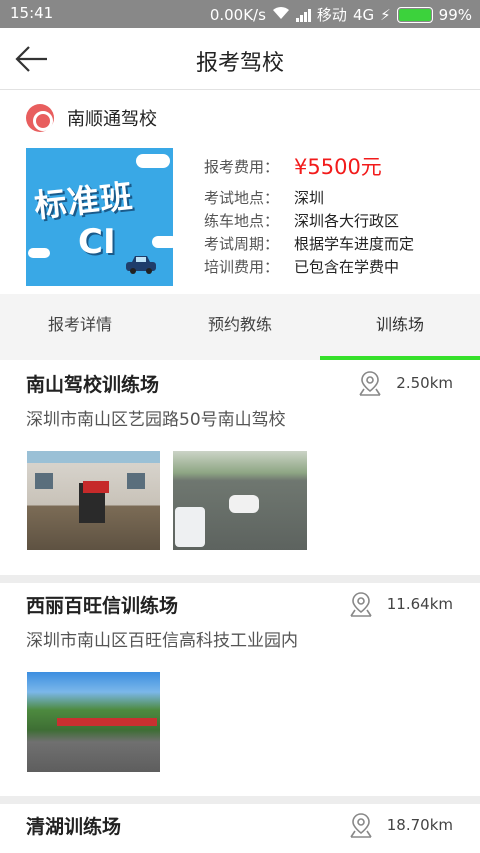  I want to click on detail-value: 深圳, so click(309, 198).